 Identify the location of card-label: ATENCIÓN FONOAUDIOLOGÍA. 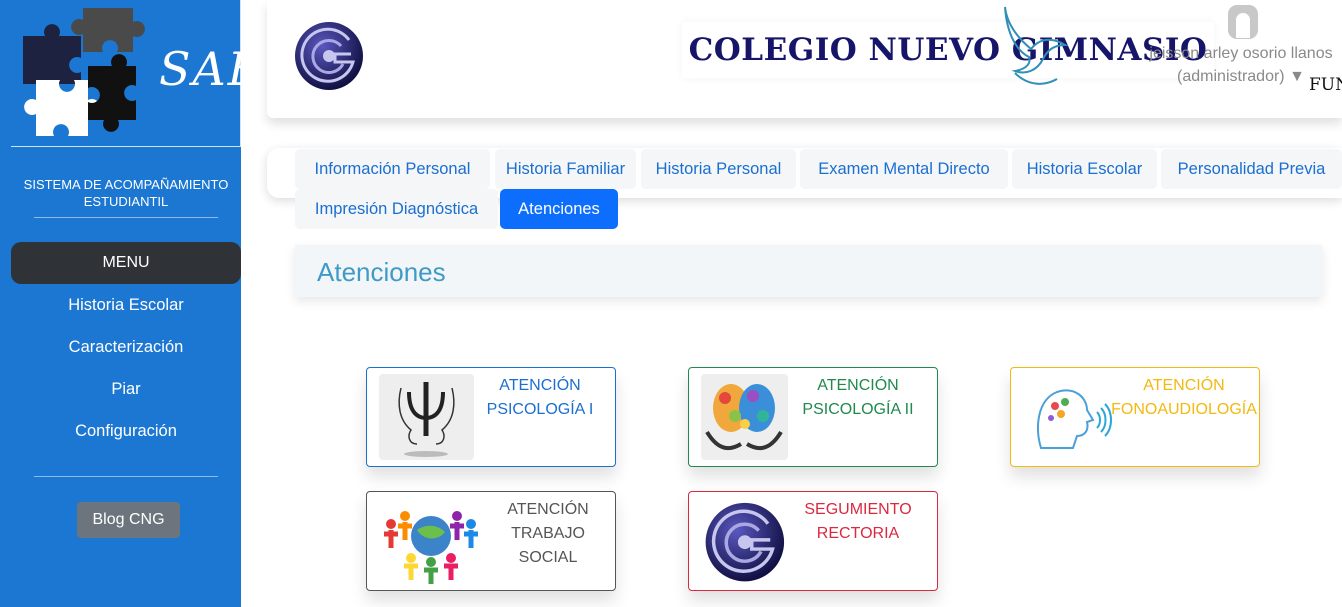
(1184, 397).